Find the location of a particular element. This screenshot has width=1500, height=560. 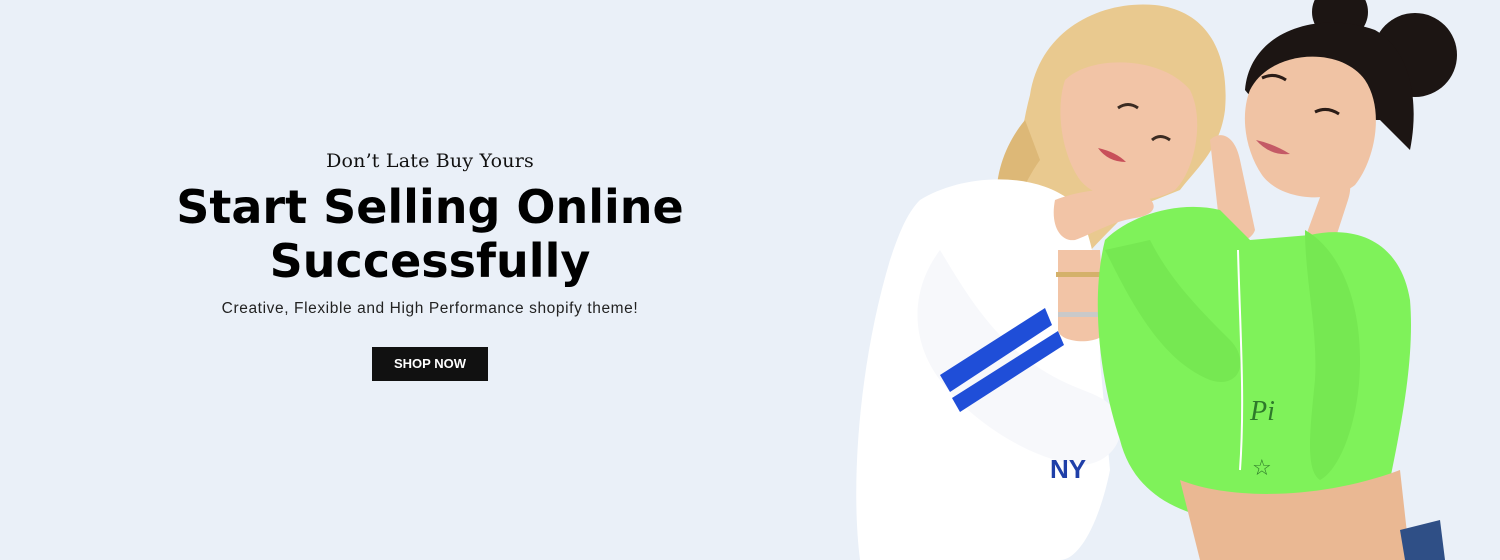

hero-tagline: Don’t Late Buy Yours is located at coordinates (430, 161).